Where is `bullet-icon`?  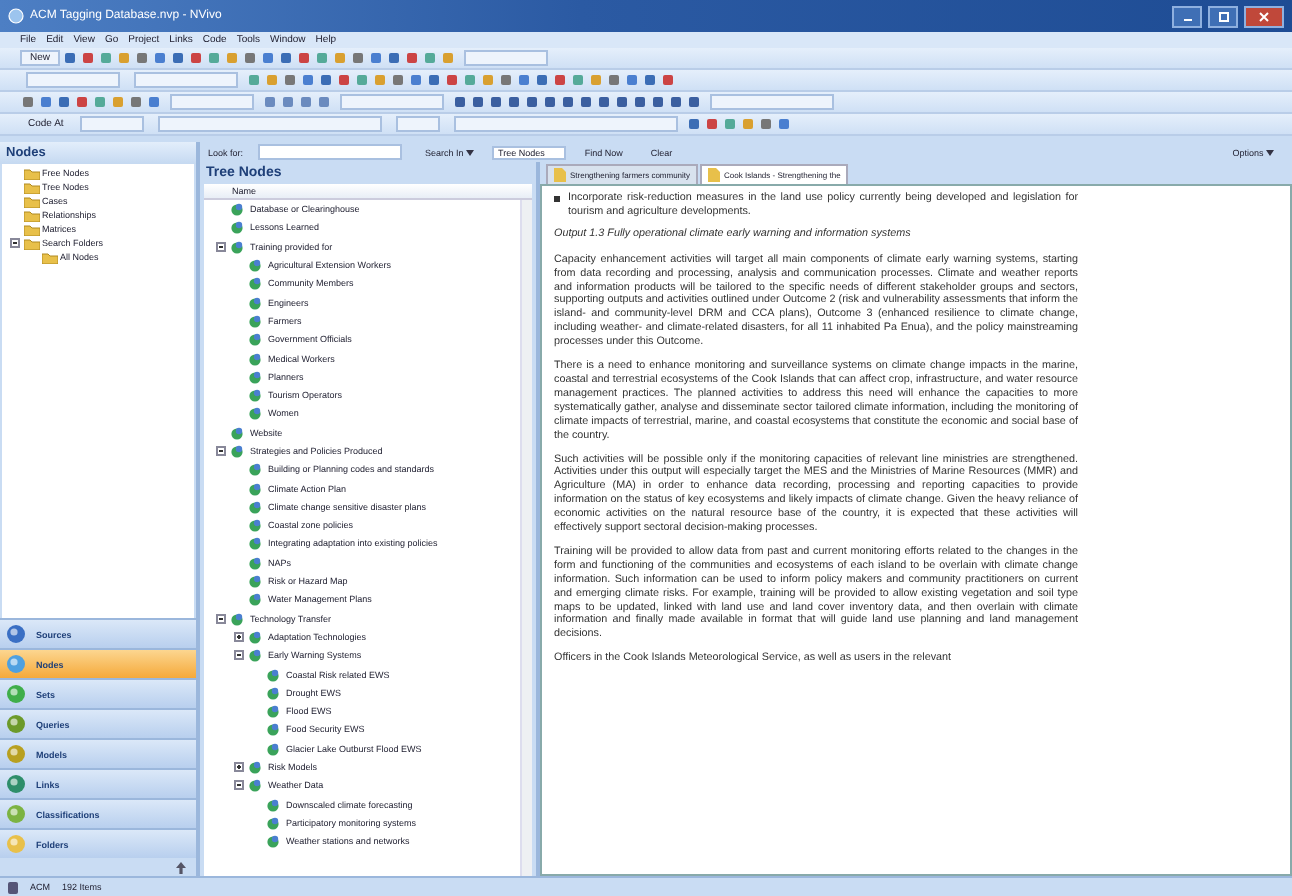 bullet-icon is located at coordinates (557, 199).